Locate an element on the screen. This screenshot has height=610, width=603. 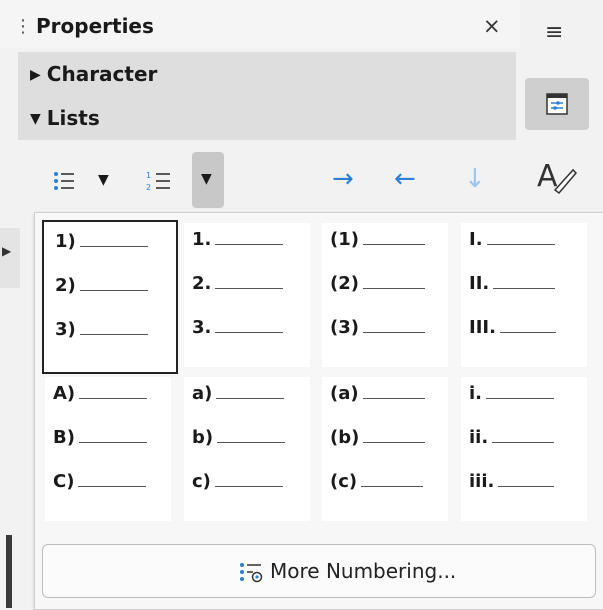
section-character-label: Character is located at coordinates (102, 74).